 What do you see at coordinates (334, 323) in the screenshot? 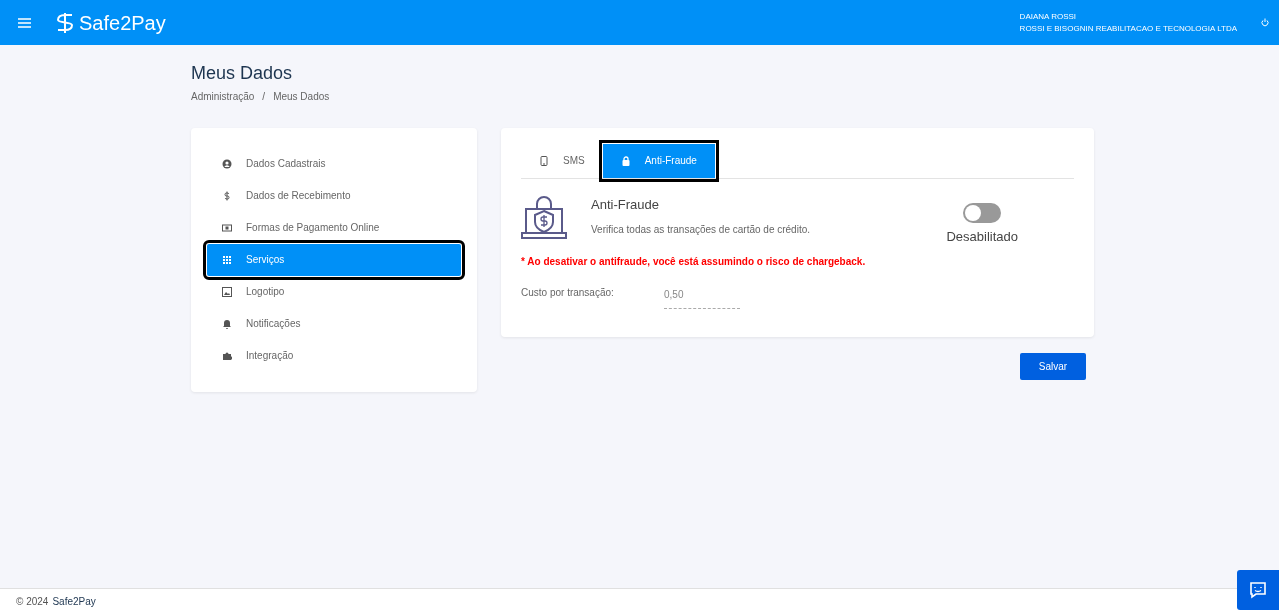
I see `sidebar-item: Notificações` at bounding box center [334, 323].